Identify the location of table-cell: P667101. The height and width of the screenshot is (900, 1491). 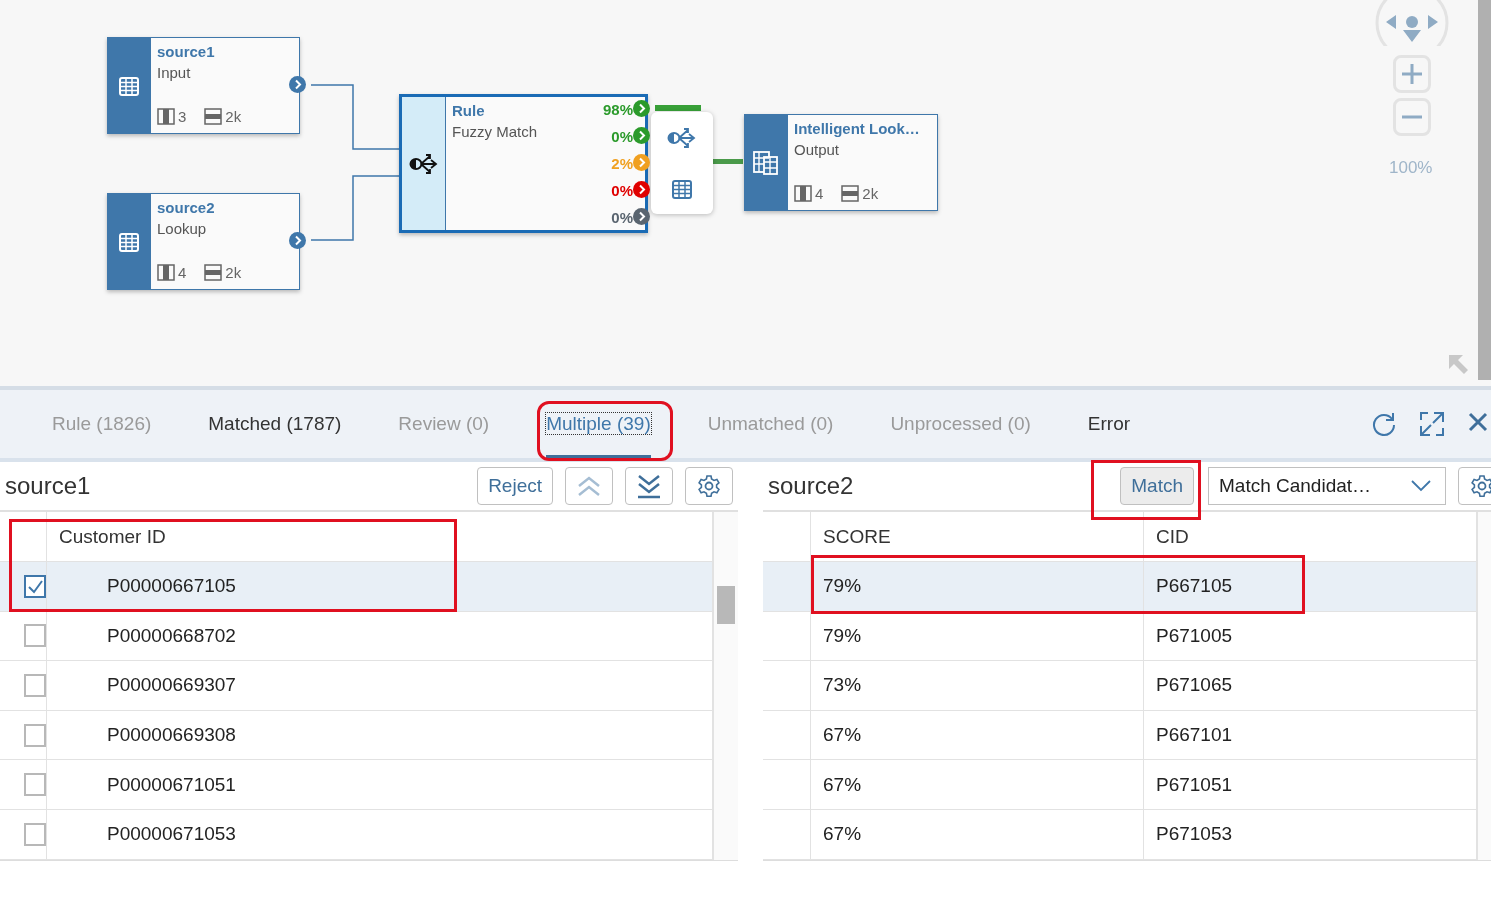
(1310, 735).